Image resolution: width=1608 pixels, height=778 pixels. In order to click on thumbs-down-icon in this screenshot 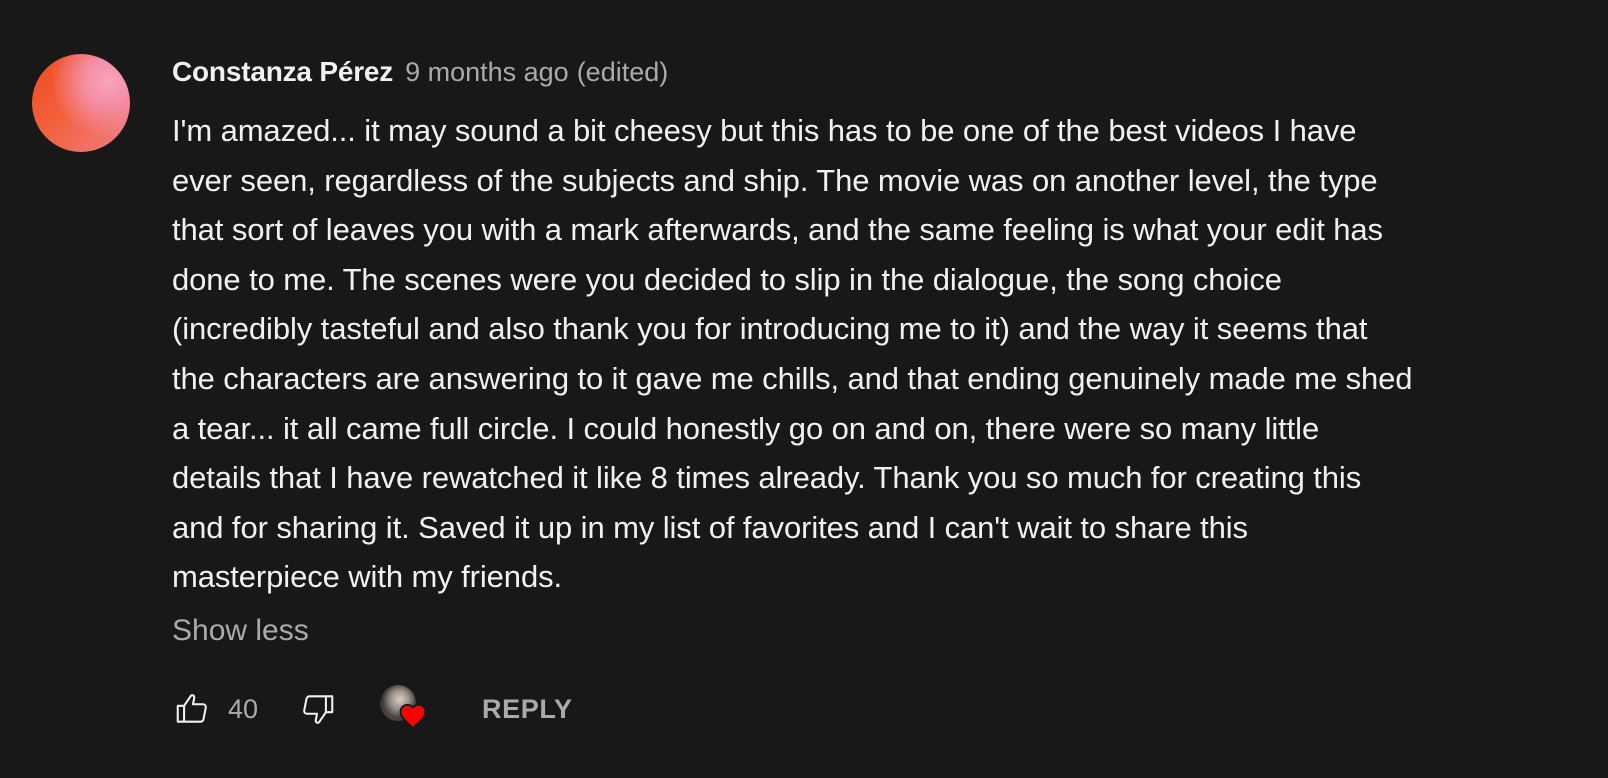, I will do `click(318, 709)`.